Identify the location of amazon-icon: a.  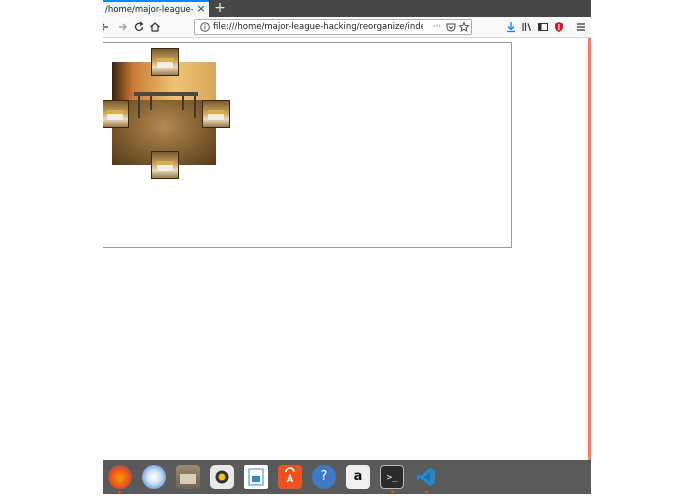
(358, 477).